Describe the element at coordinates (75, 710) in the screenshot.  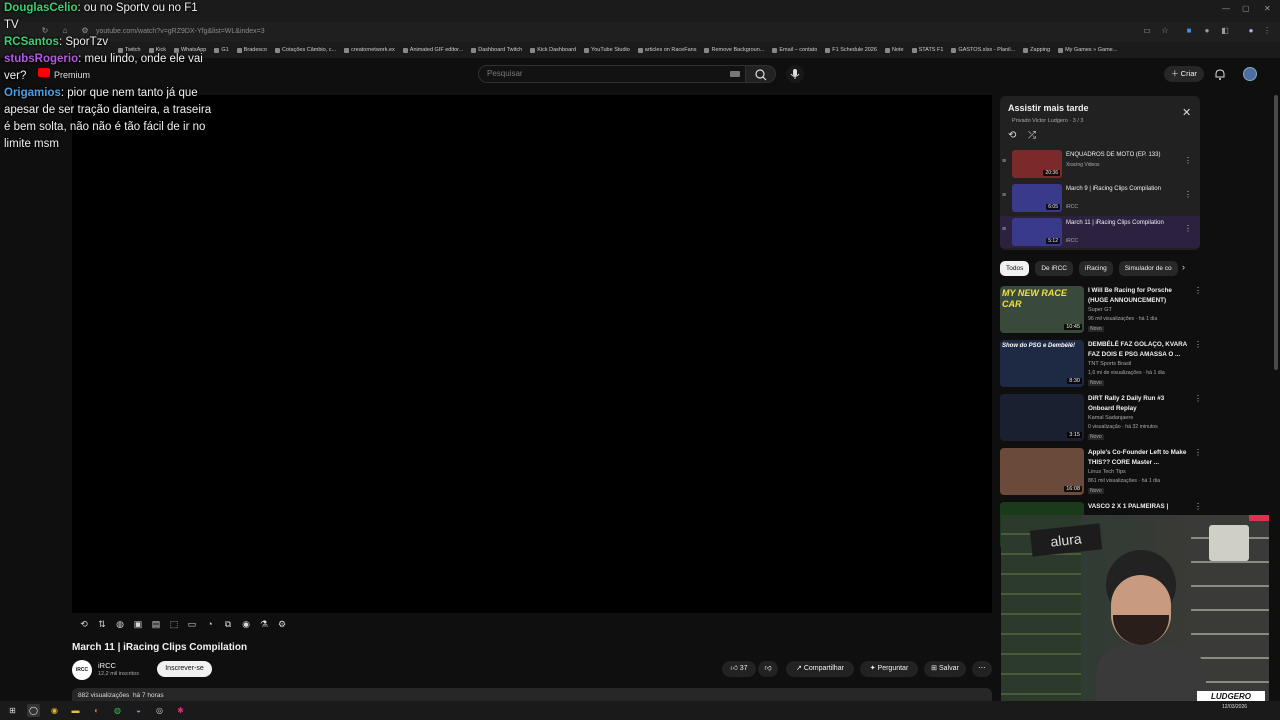
I see `file-explorer-icon: ▬` at that location.